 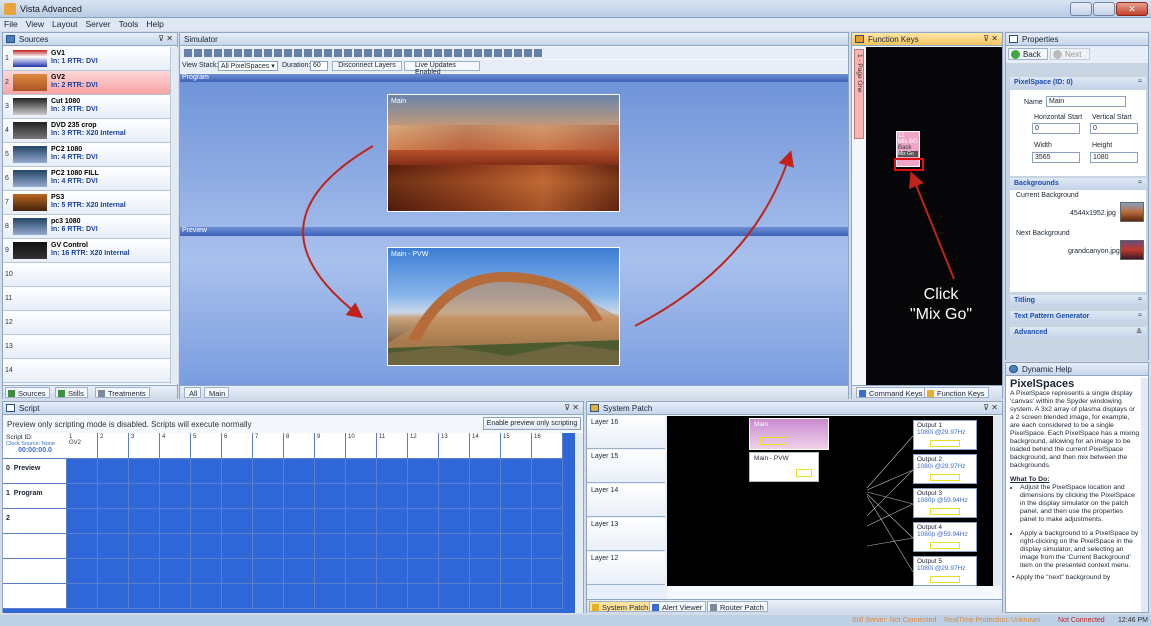 I want to click on cue-header: 3, so click(x=144, y=446).